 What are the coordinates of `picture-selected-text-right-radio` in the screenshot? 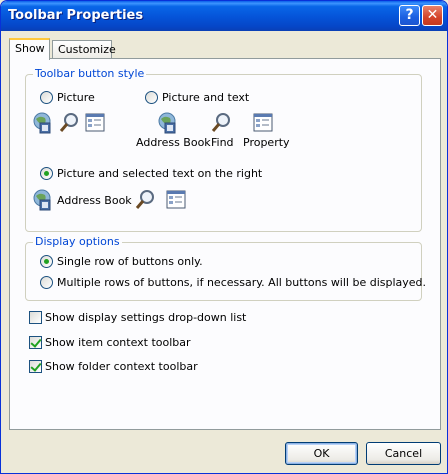 It's located at (46, 173).